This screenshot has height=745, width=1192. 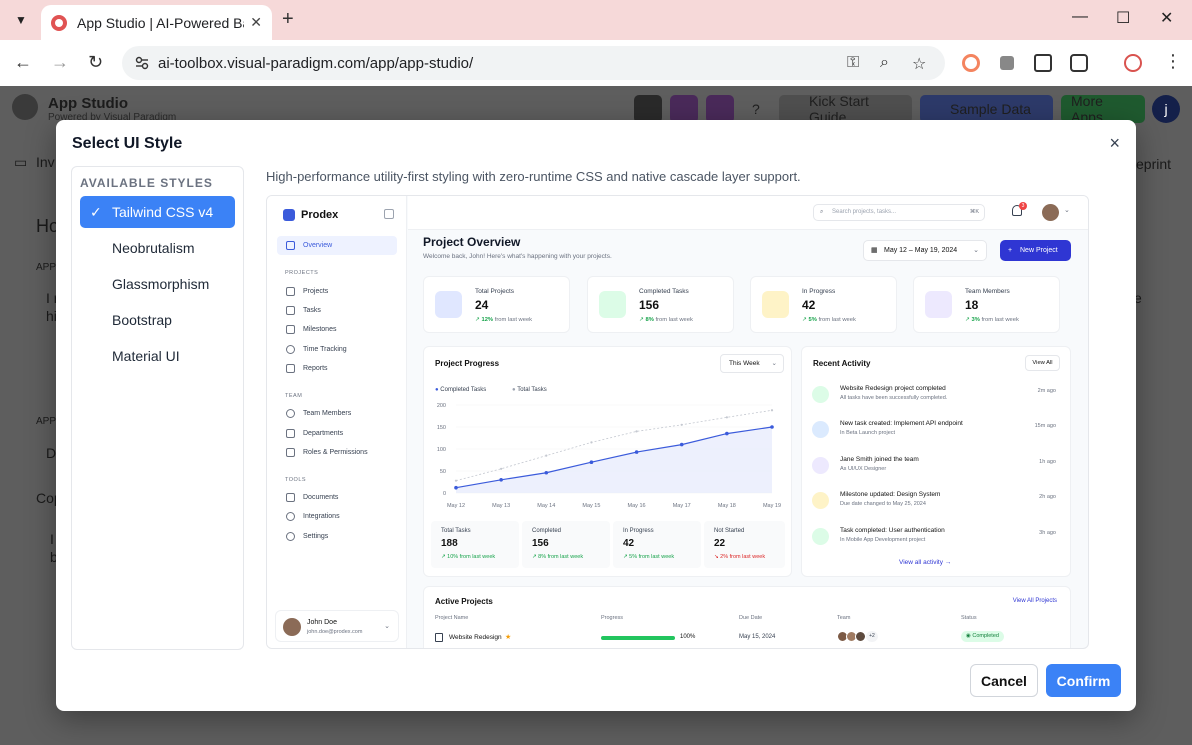 I want to click on sample-data-button: Sample Data, so click(x=986, y=109).